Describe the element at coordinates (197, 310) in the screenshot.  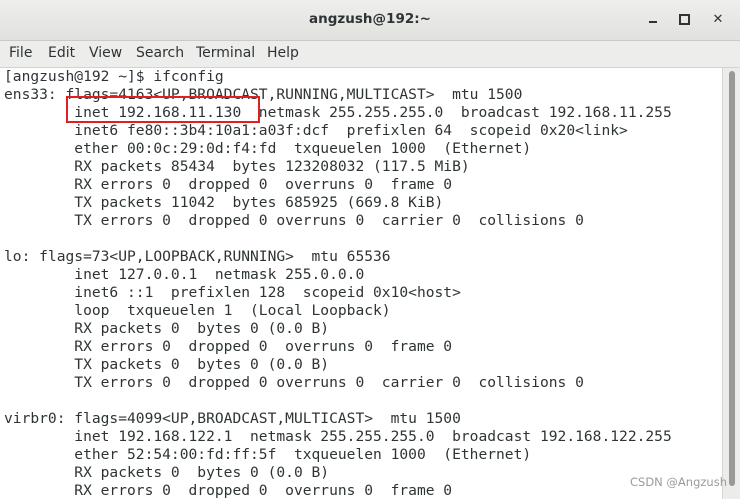
I see `terminal-line: loop txqueuelen 1 (Local Loopback)` at that location.